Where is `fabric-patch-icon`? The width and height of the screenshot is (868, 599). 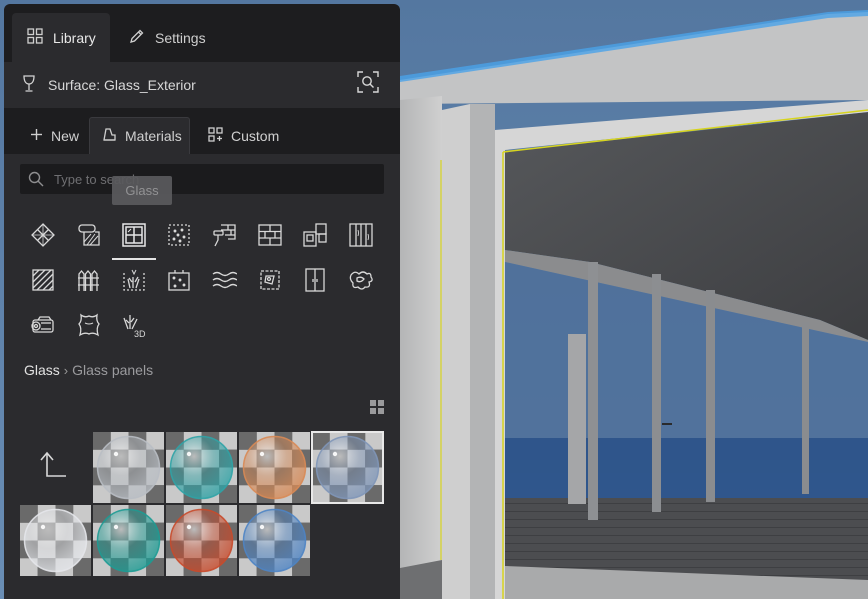 fabric-patch-icon is located at coordinates (270, 280).